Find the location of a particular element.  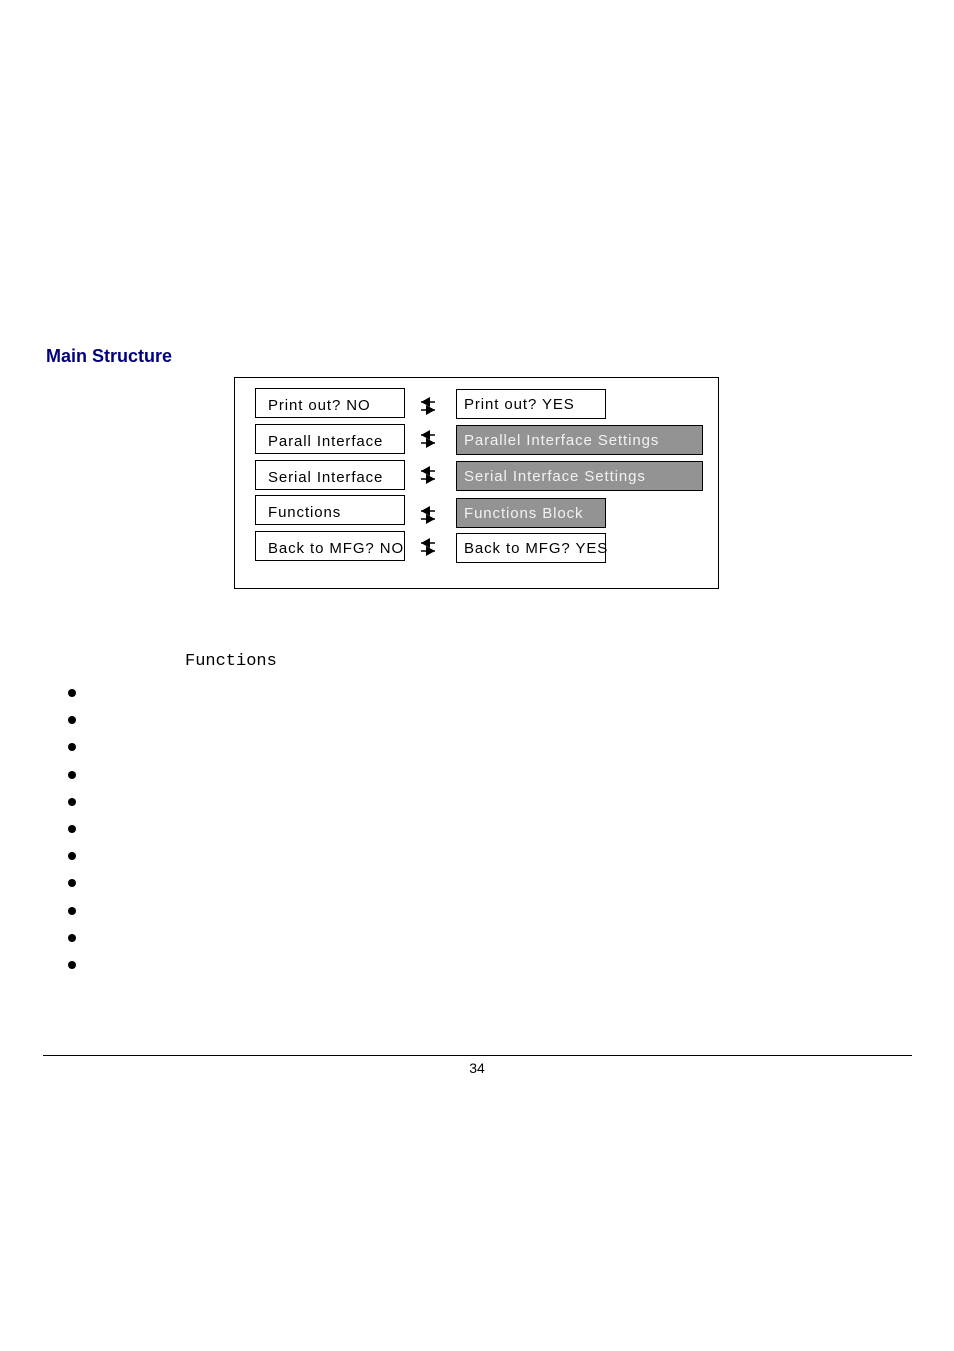

menu-item-back-to-mfg-yes: Back to MFG? YES is located at coordinates (531, 548).